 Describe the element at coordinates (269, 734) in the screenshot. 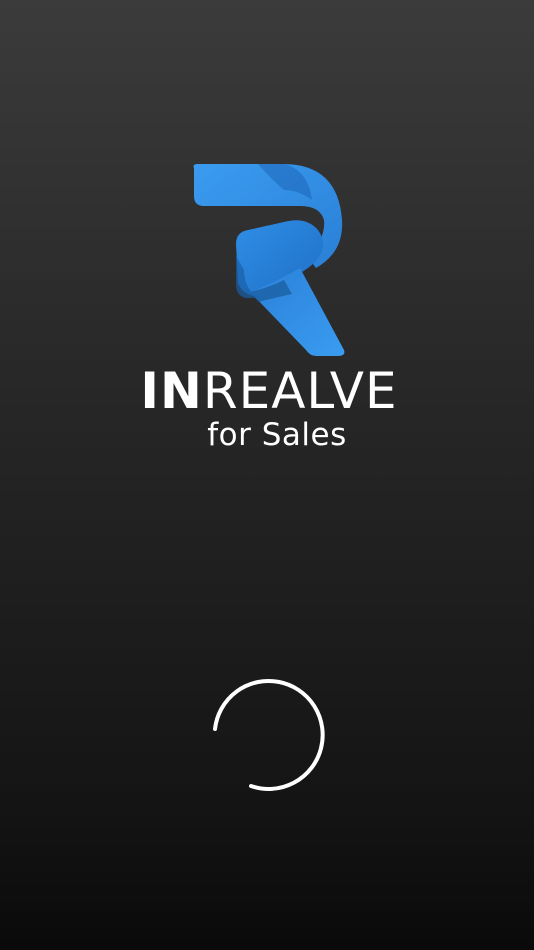

I see `loading-spinner-icon` at that location.